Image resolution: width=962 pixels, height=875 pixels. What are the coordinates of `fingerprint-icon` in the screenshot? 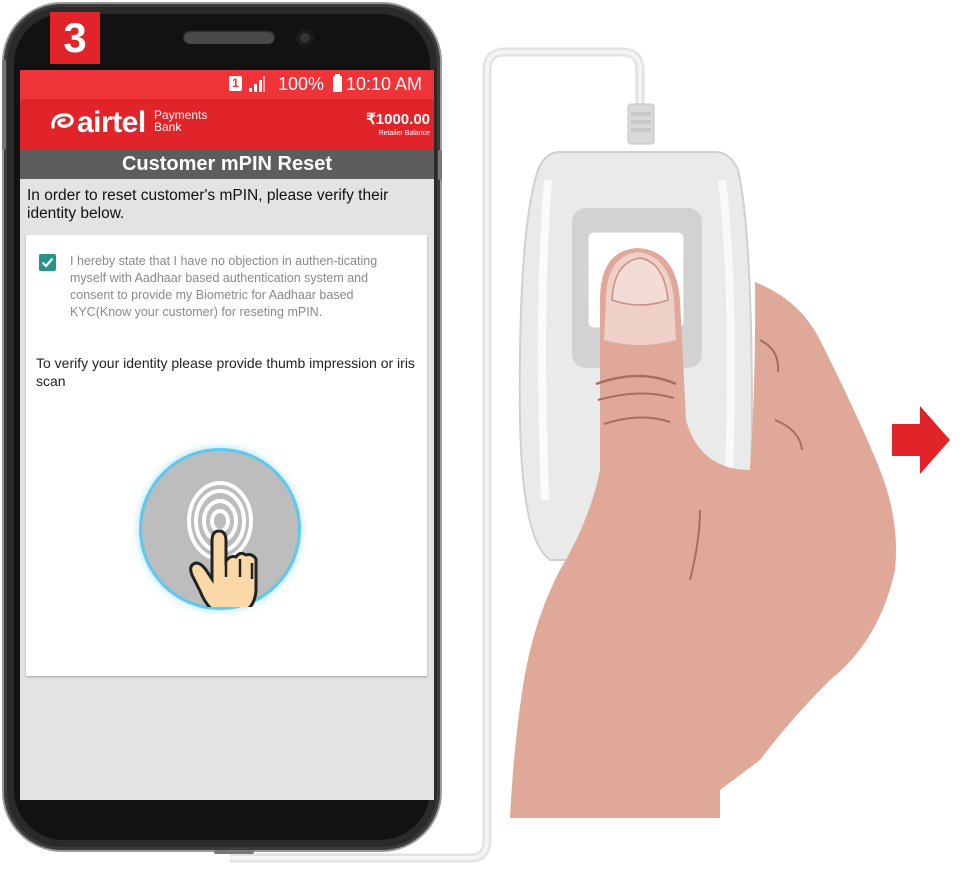 It's located at (222, 549).